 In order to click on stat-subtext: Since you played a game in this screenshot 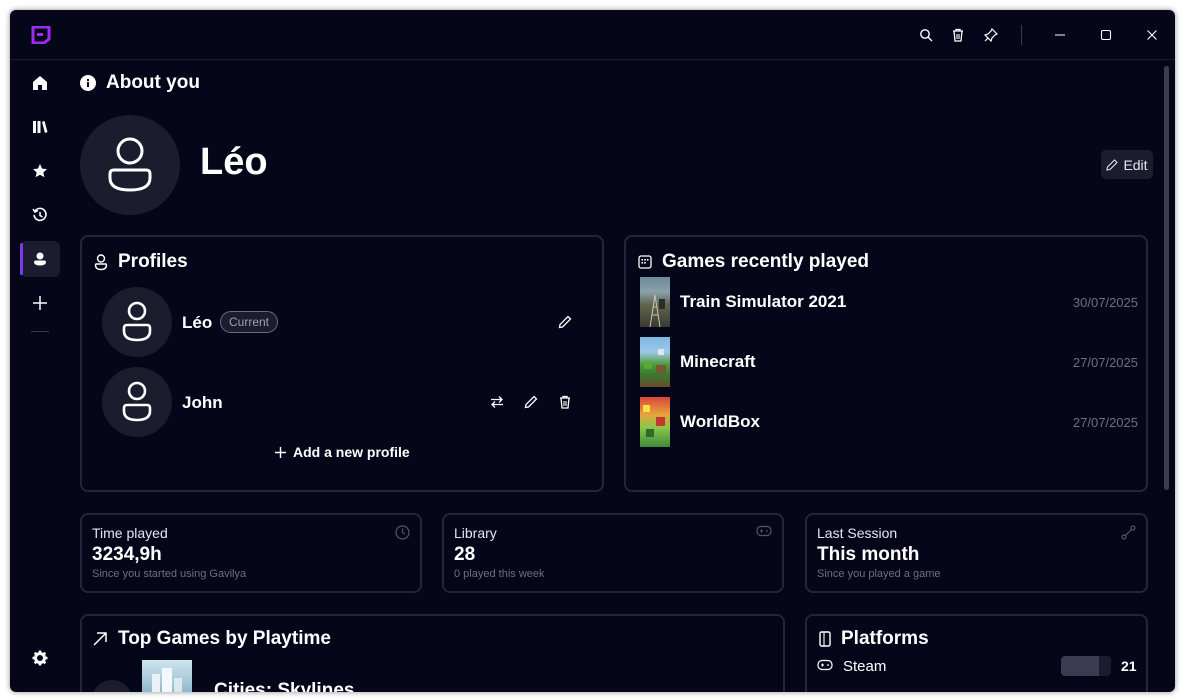, I will do `click(879, 574)`.